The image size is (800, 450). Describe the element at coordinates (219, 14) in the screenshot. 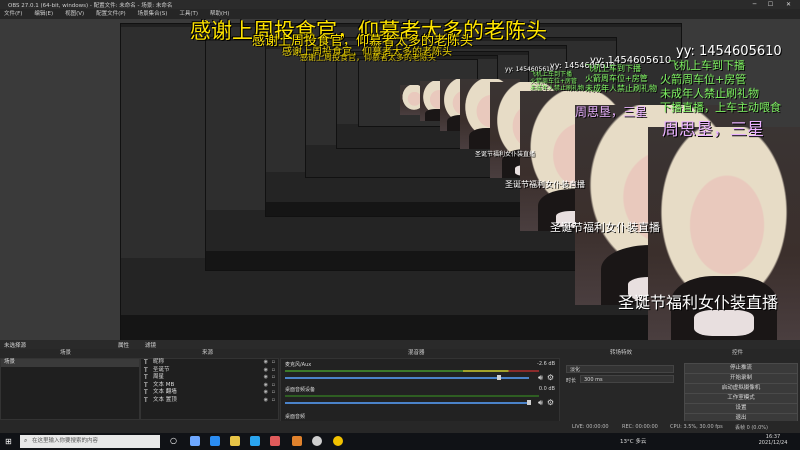

I see `menu-help: 帮助(H)` at that location.